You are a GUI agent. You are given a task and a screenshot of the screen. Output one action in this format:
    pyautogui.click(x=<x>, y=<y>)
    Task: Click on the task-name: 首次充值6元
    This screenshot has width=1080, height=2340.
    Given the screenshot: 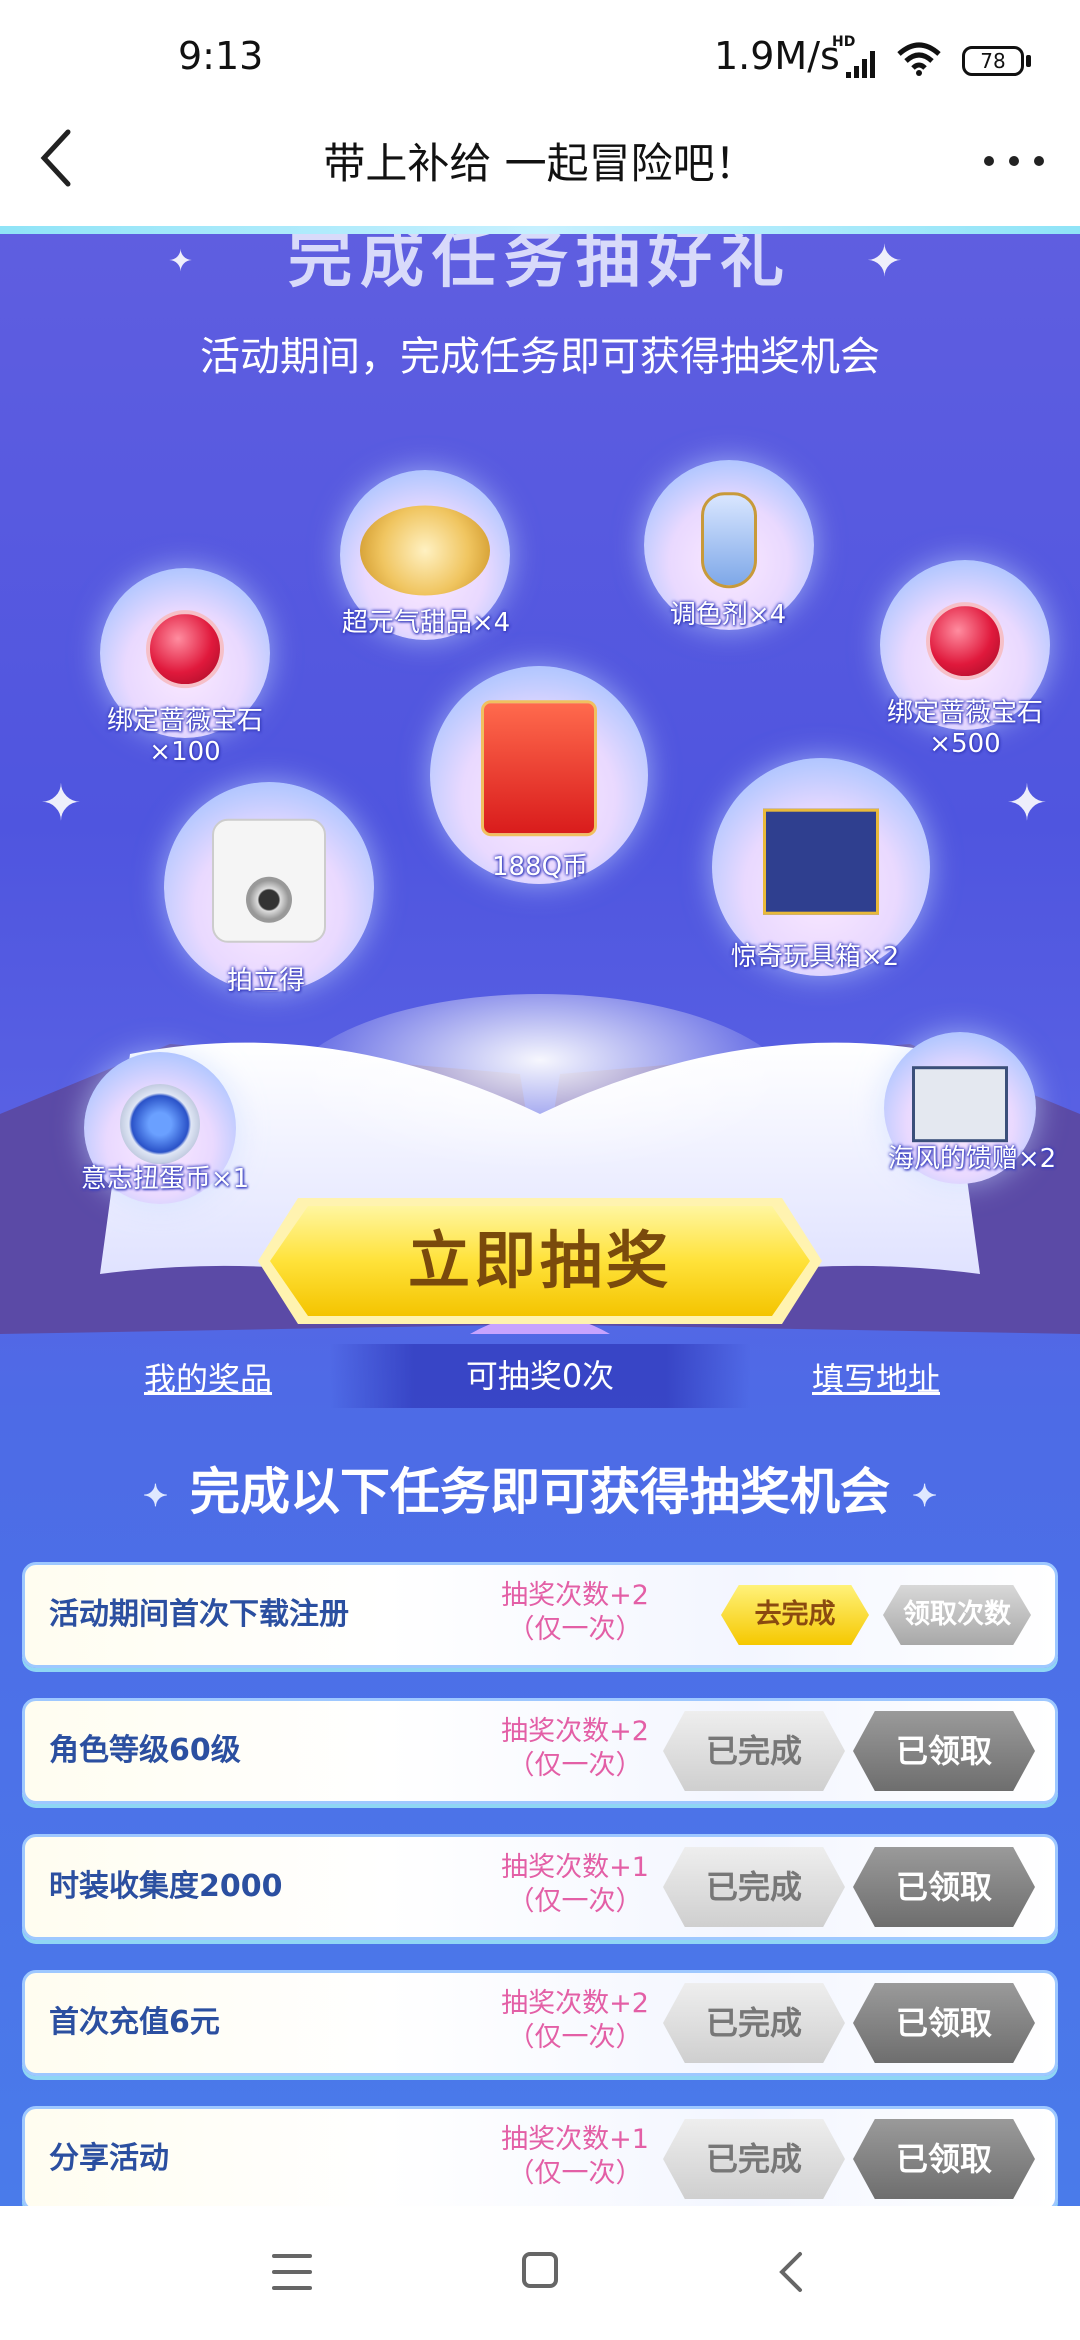 What is the action you would take?
    pyautogui.click(x=134, y=2022)
    